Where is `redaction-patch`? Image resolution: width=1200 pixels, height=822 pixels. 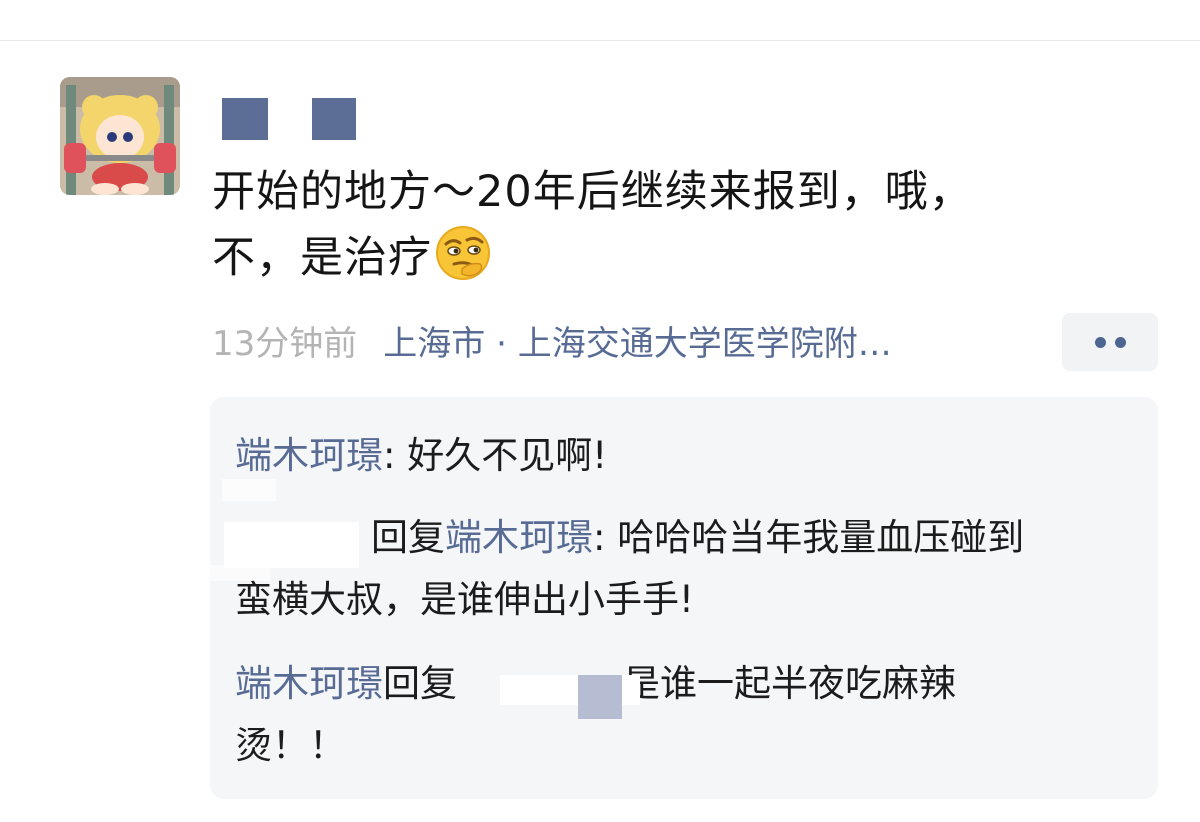
redaction-patch is located at coordinates (291, 545).